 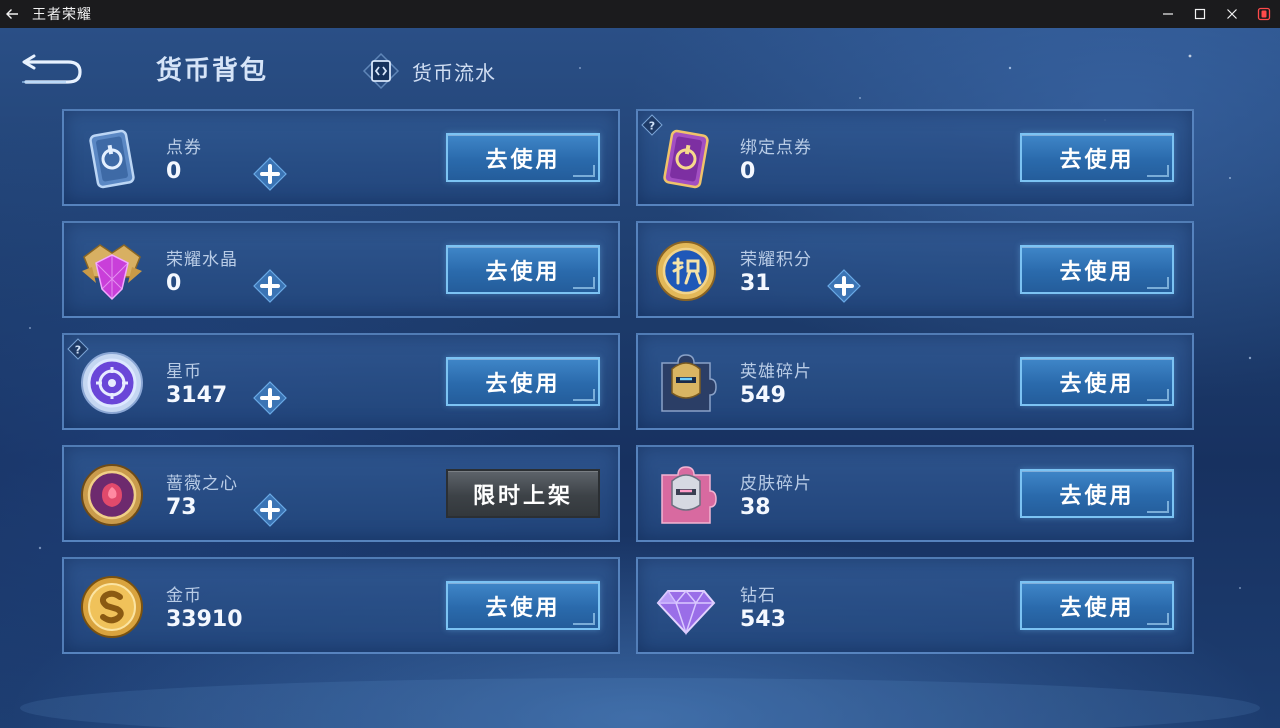 What do you see at coordinates (202, 484) in the screenshot?
I see `currency-name: 蔷薇之心` at bounding box center [202, 484].